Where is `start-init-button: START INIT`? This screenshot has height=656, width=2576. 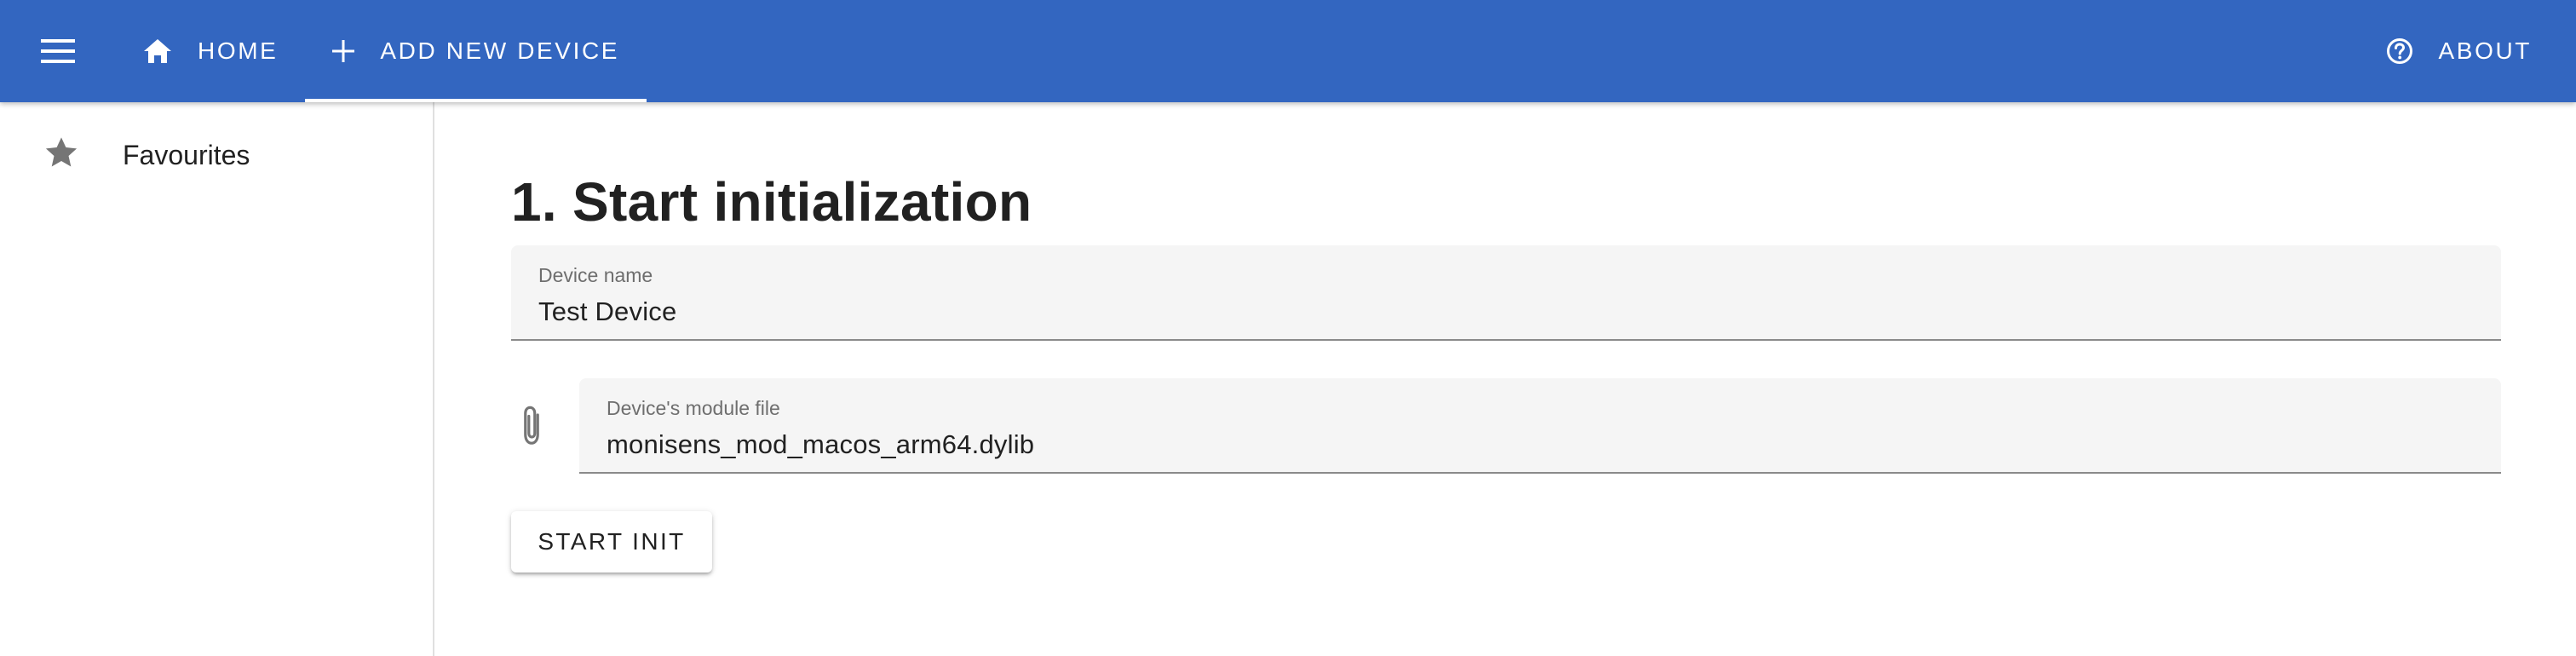 start-init-button: START INIT is located at coordinates (612, 542).